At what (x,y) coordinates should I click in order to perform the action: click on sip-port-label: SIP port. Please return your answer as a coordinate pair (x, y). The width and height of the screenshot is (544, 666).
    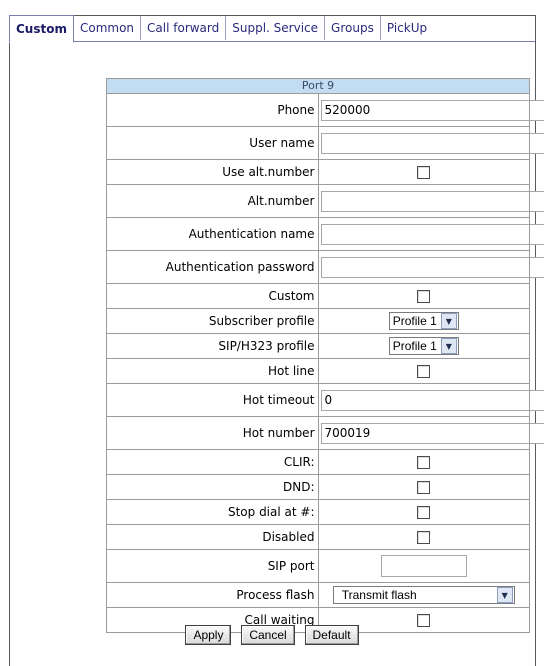
    Looking at the image, I should click on (213, 566).